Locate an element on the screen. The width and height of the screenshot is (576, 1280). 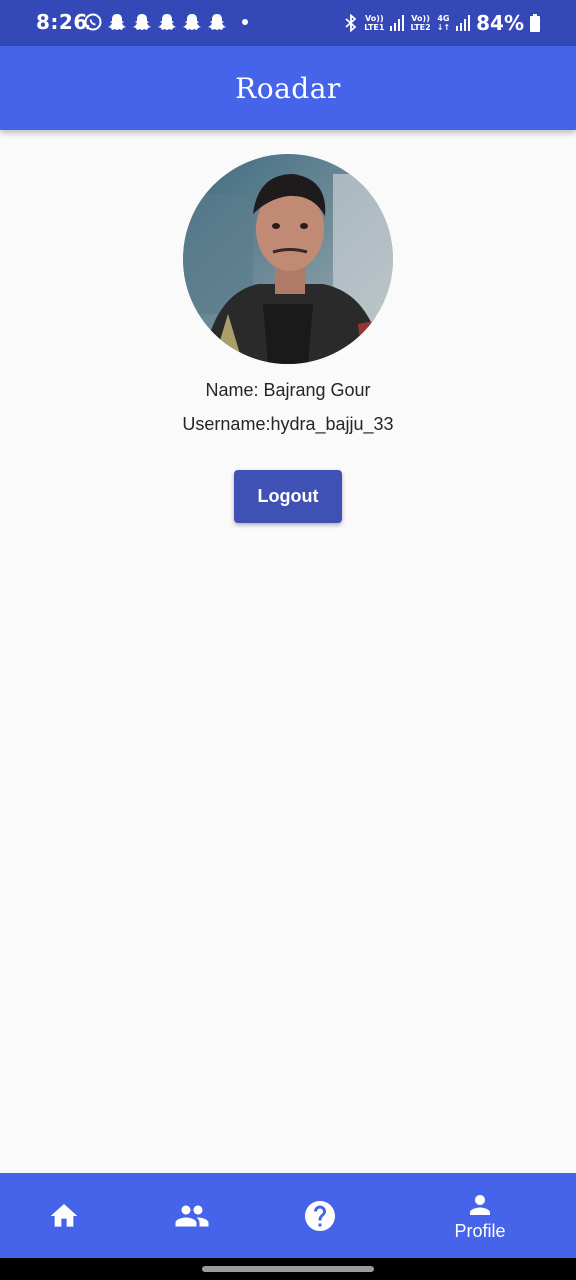
status-indicators: Vo)) LTE1 Vo)) LTE2 4G ↓↑ 84% is located at coordinates (442, 23).